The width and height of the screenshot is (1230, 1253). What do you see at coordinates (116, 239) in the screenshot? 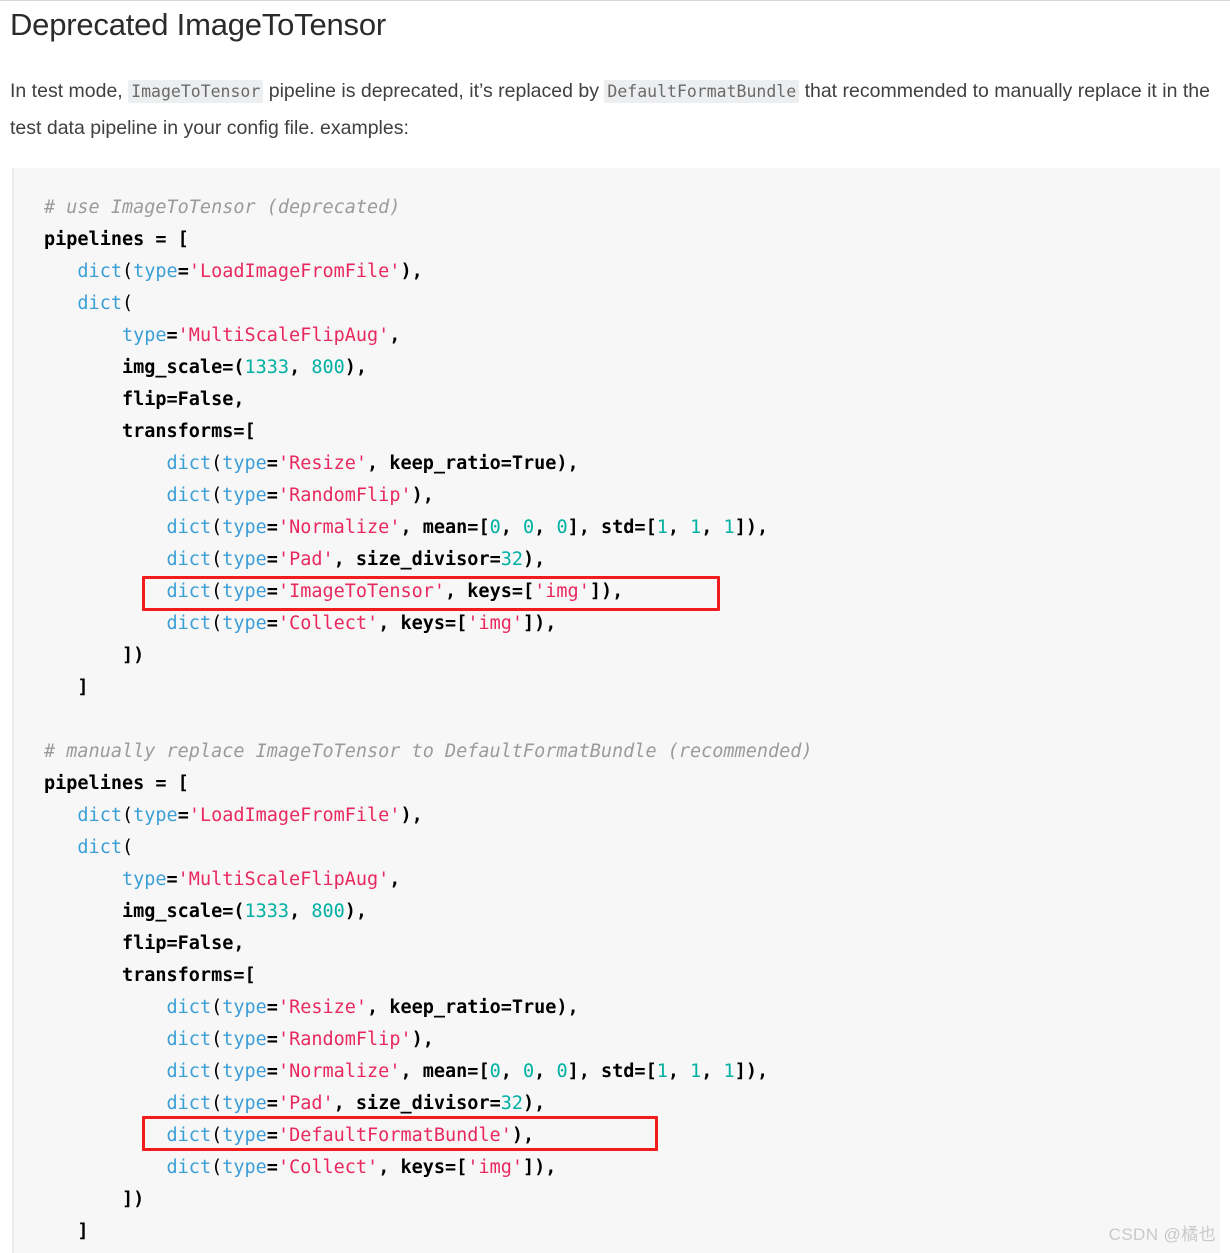
I see `code-pipelines-assignment: pipelines = [` at bounding box center [116, 239].